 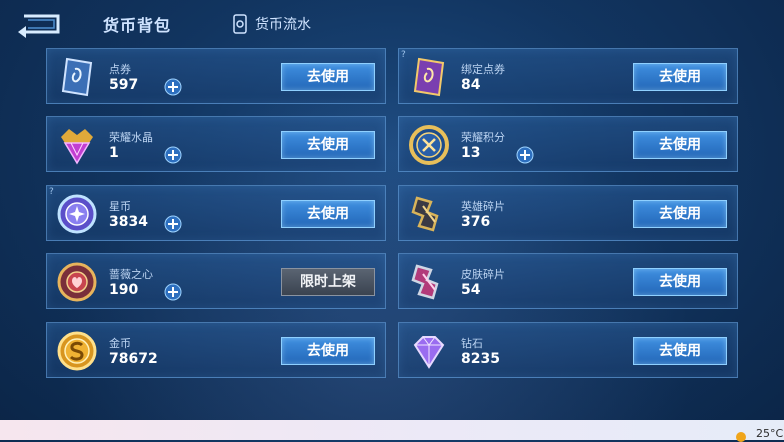 What do you see at coordinates (480, 359) in the screenshot?
I see `currency-amount: 8235` at bounding box center [480, 359].